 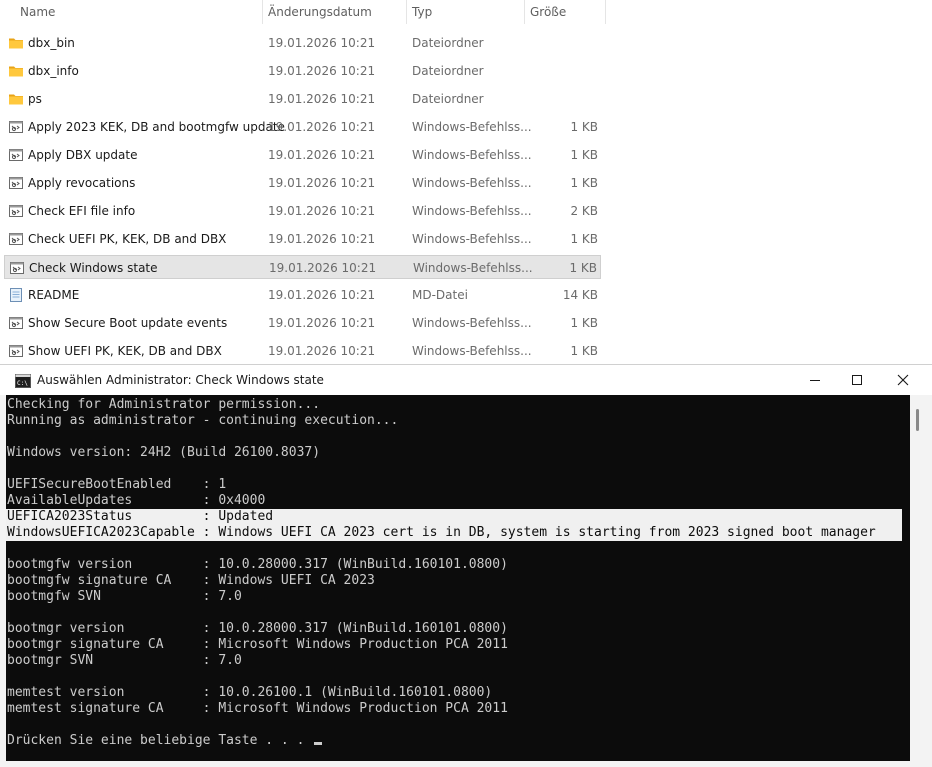 I want to click on column-header-type: Typ, so click(x=465, y=12).